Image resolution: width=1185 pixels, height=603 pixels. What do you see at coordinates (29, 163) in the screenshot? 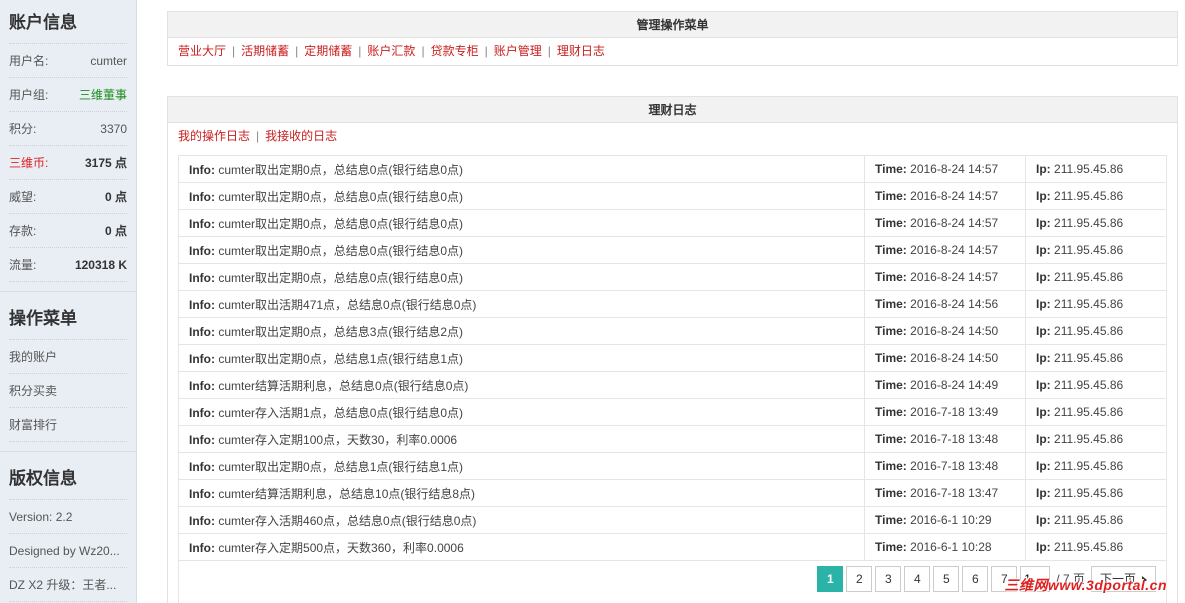
I see `coins-label: 三维币:` at bounding box center [29, 163].